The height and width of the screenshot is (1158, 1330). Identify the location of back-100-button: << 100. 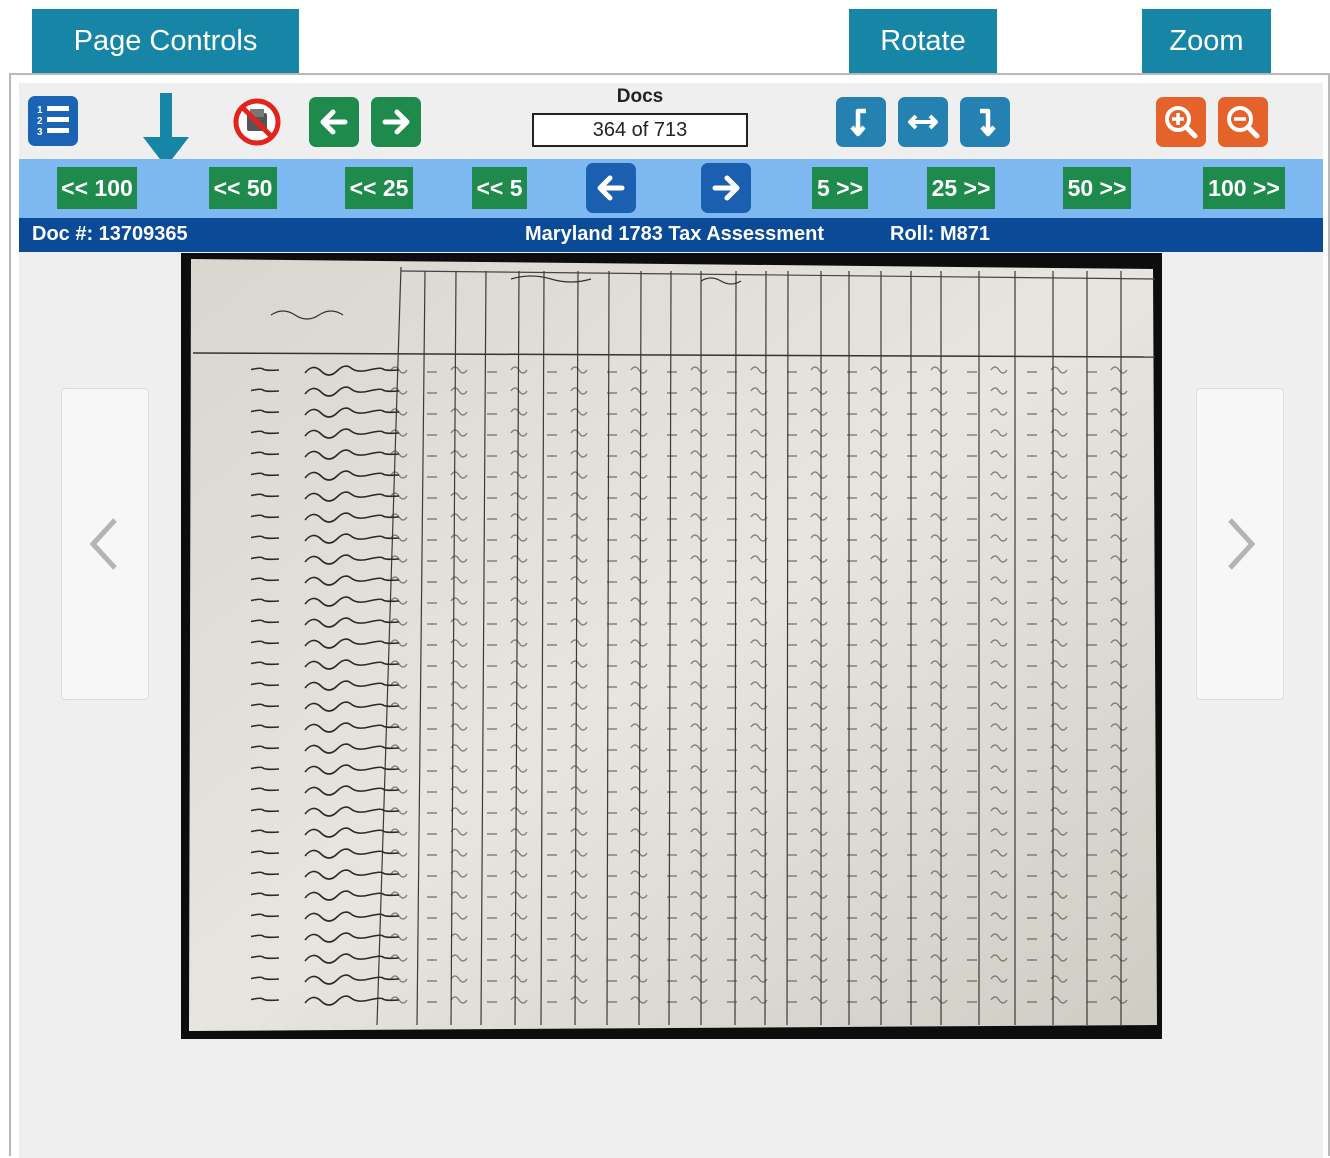
(97, 188).